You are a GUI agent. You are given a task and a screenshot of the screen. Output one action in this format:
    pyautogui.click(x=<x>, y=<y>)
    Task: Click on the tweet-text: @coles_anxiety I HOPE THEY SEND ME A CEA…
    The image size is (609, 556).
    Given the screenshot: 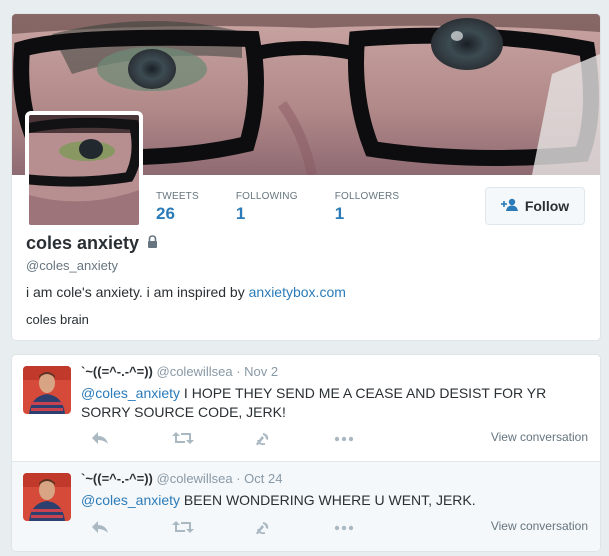 What is the action you would take?
    pyautogui.click(x=333, y=403)
    